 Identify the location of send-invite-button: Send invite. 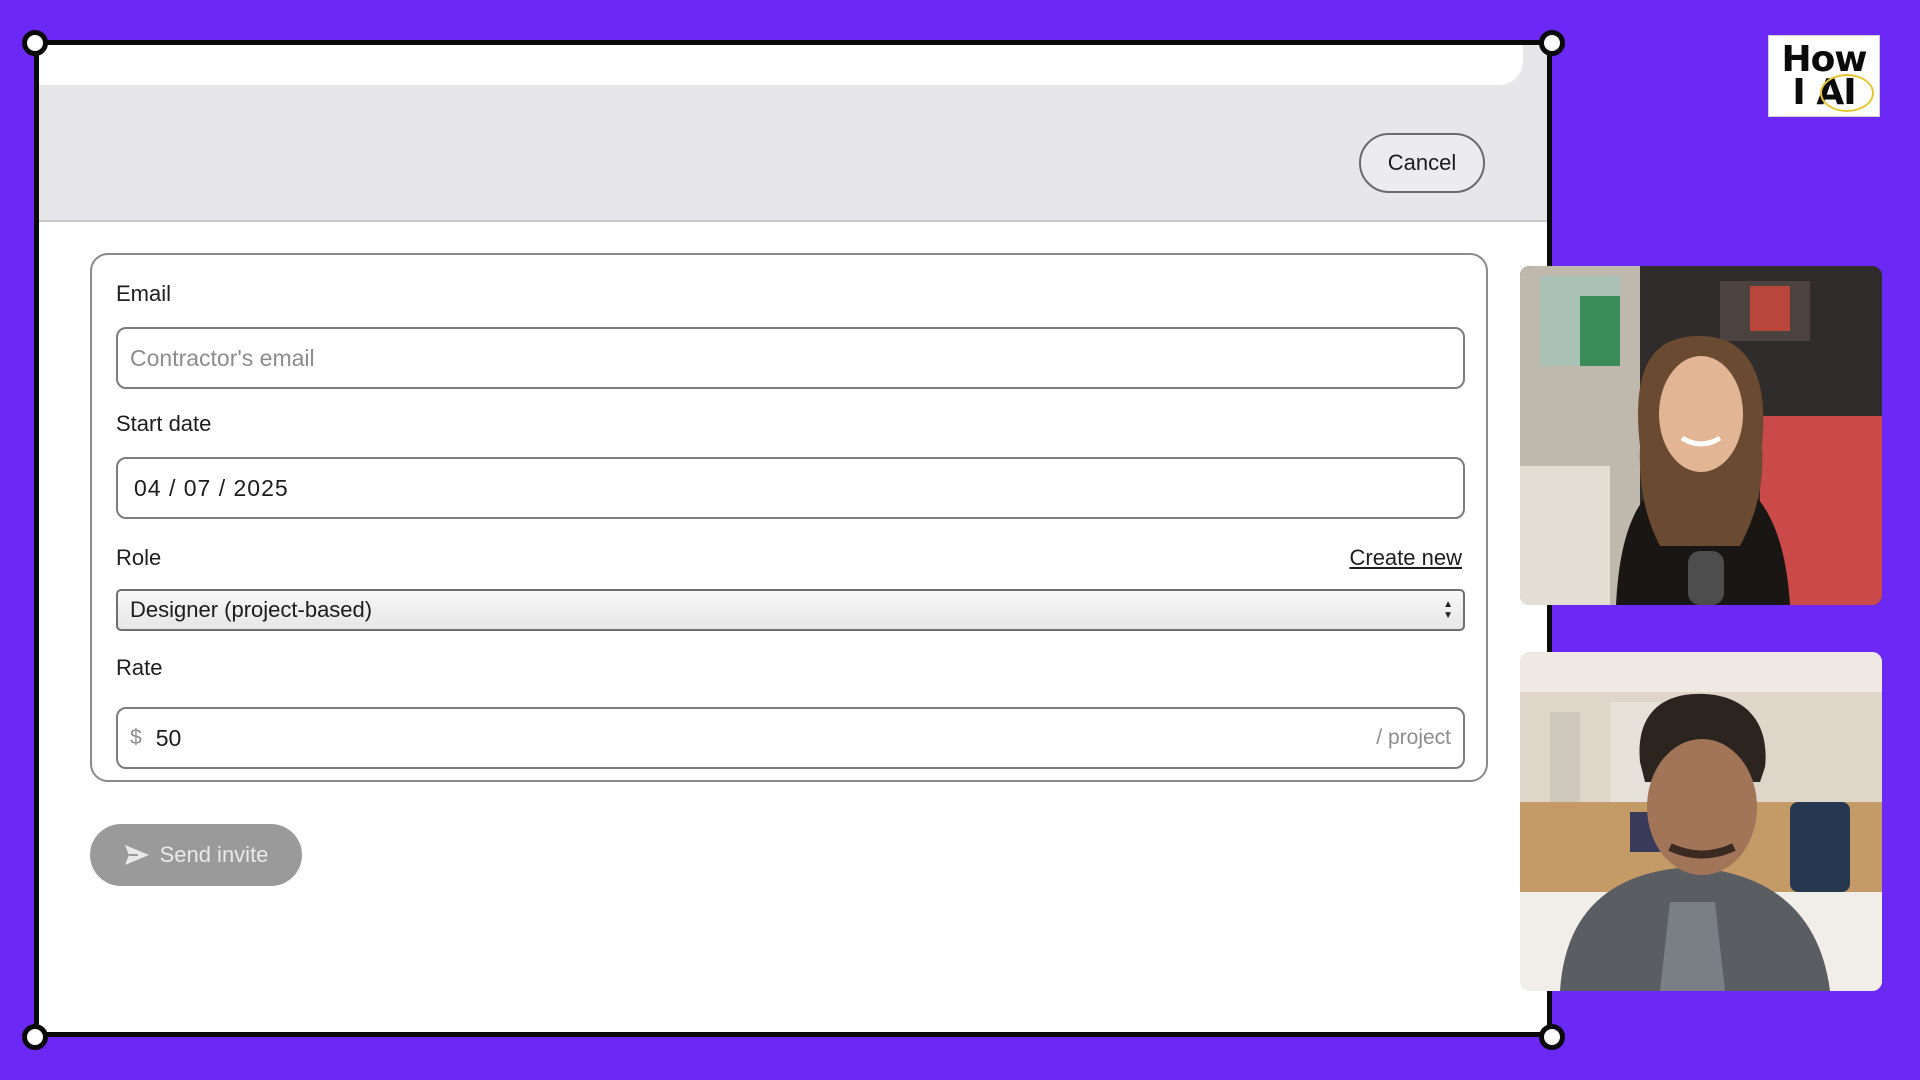
(196, 855).